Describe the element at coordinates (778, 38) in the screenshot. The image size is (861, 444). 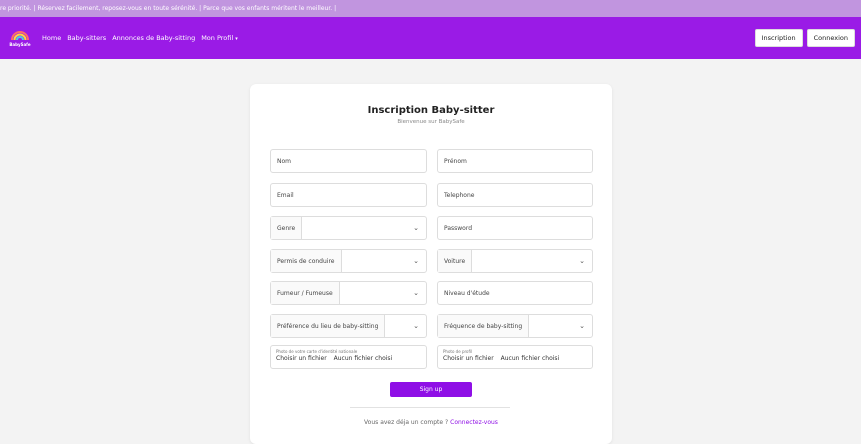
I see `inscription-button: Inscription` at that location.